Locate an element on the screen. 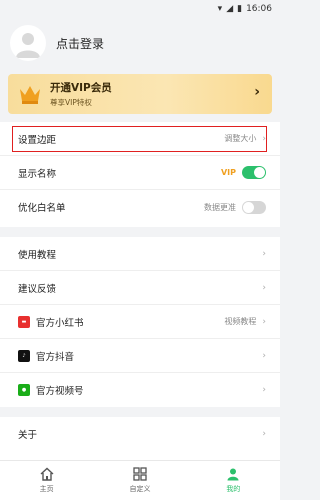 This screenshot has width=320, height=500. nav-label: 主页 is located at coordinates (46, 489).